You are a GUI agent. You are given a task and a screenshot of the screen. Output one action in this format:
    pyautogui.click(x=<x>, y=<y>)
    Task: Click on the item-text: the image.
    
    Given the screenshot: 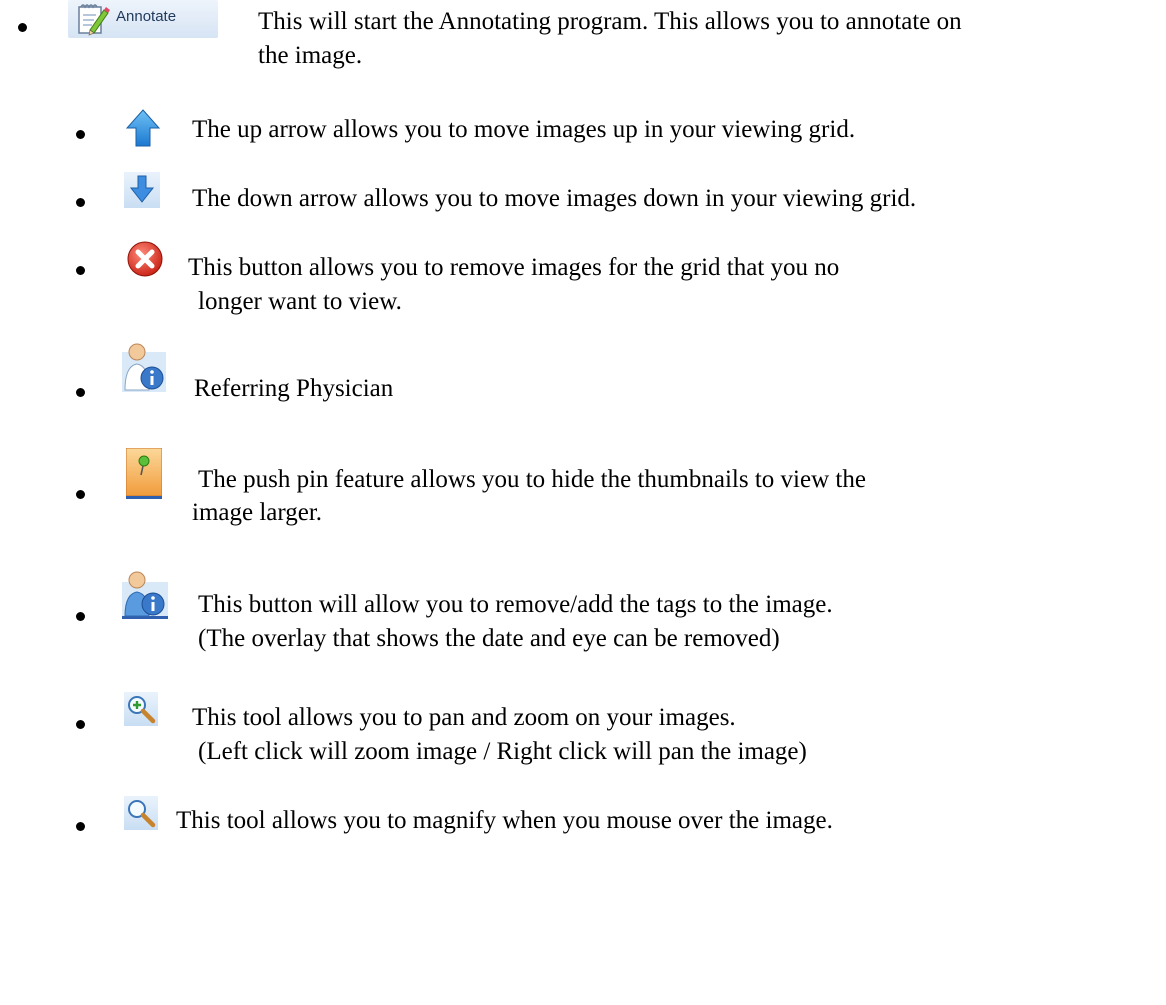 What is the action you would take?
    pyautogui.click(x=310, y=55)
    